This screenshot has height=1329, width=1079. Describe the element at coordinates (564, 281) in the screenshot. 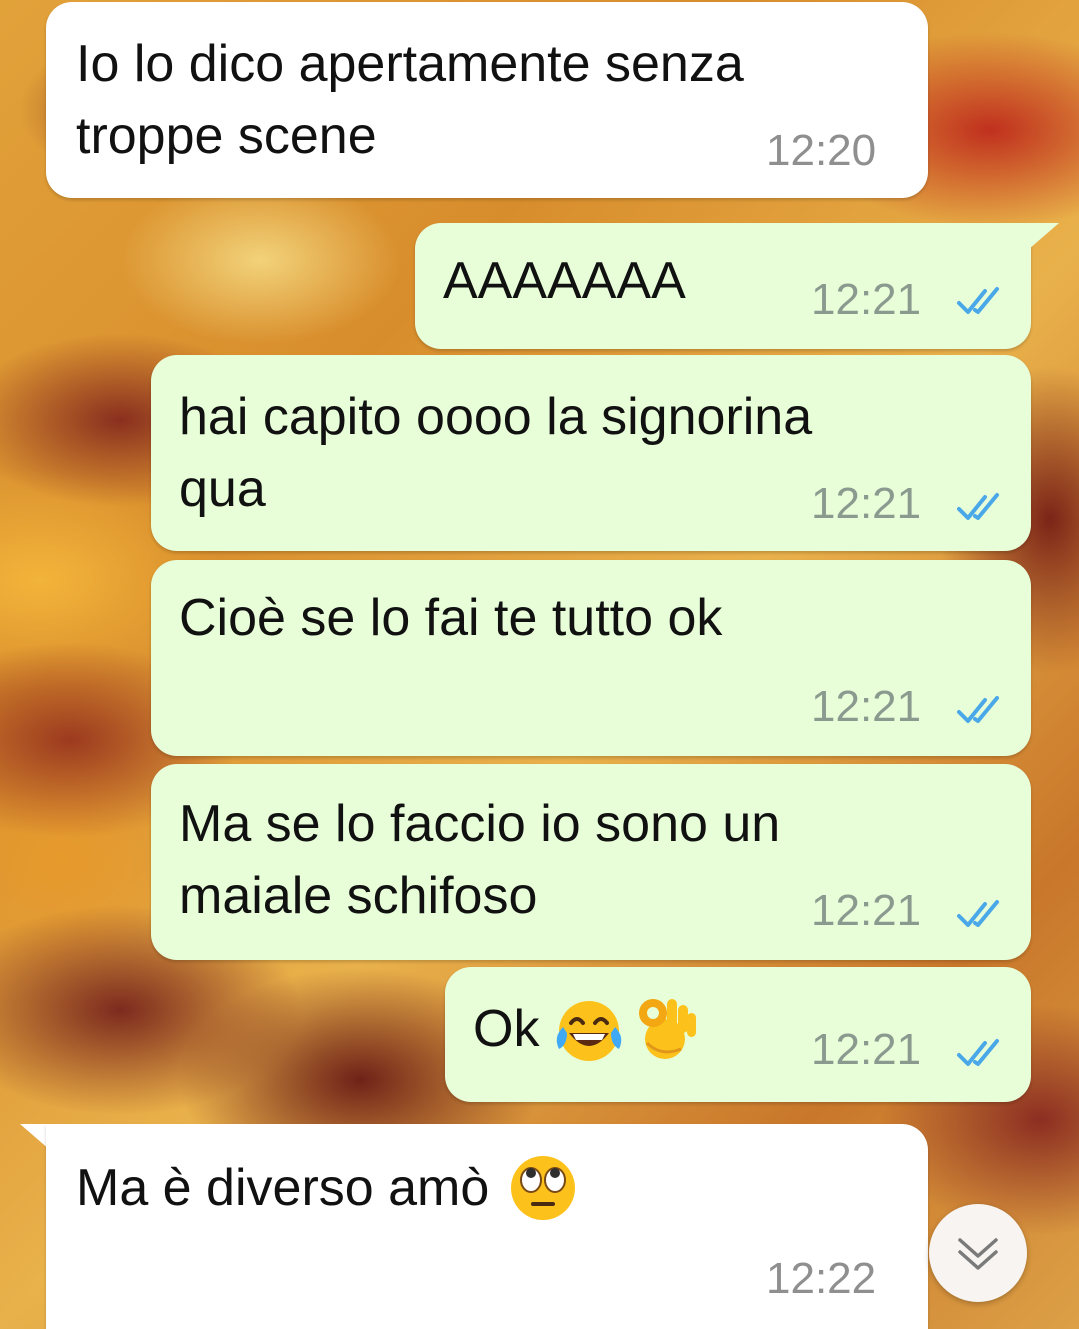

I see `message-text: AAAAAAA` at that location.